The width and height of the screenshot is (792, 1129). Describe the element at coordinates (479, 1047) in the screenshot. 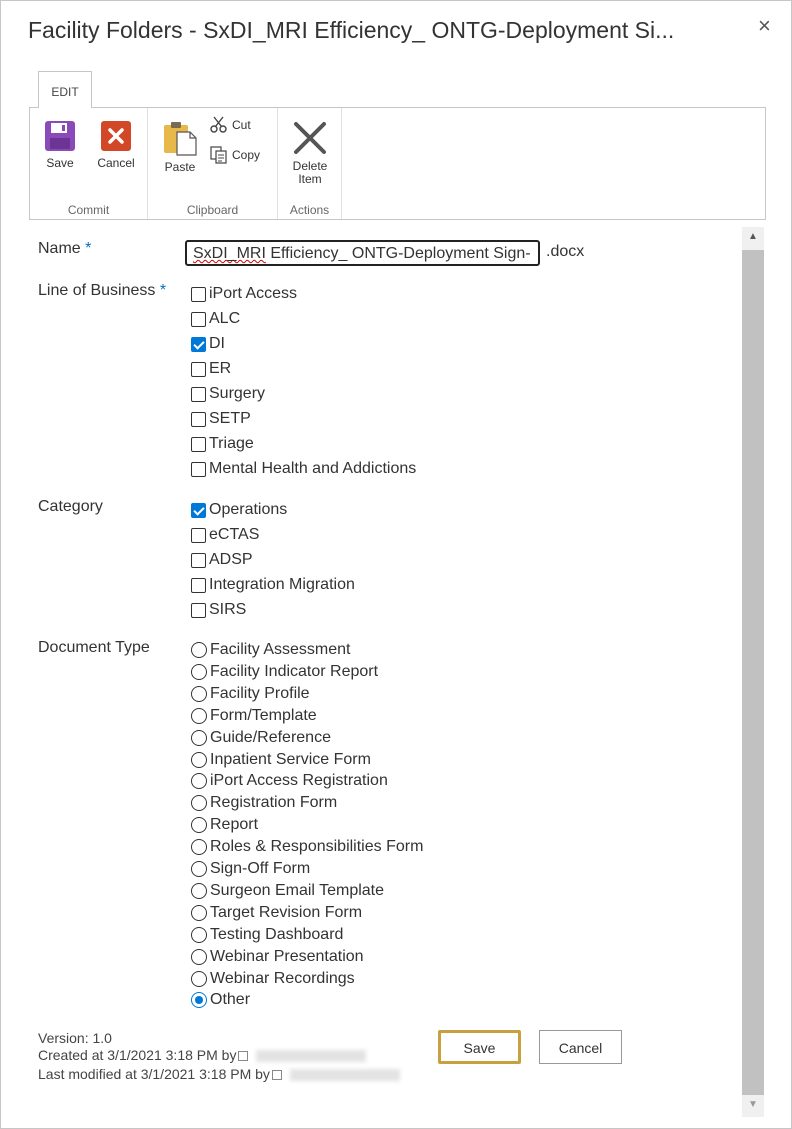

I see `save-button: Save` at that location.